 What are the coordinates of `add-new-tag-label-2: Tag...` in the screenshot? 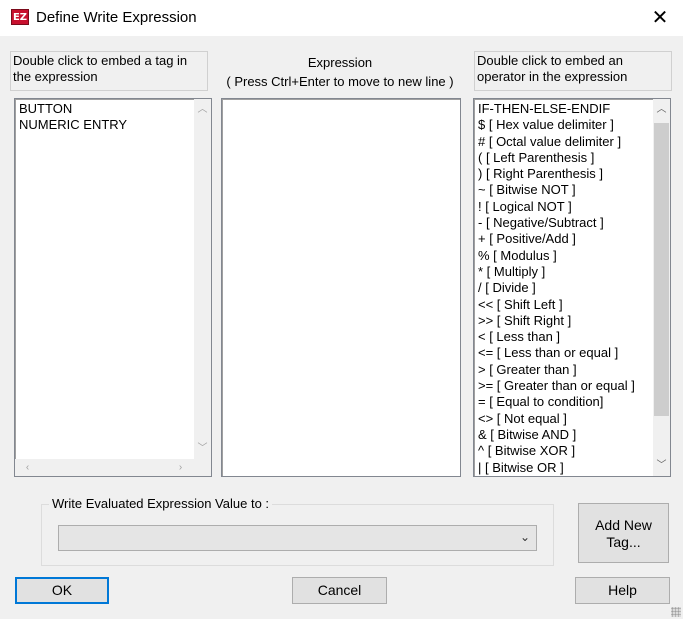 It's located at (623, 542).